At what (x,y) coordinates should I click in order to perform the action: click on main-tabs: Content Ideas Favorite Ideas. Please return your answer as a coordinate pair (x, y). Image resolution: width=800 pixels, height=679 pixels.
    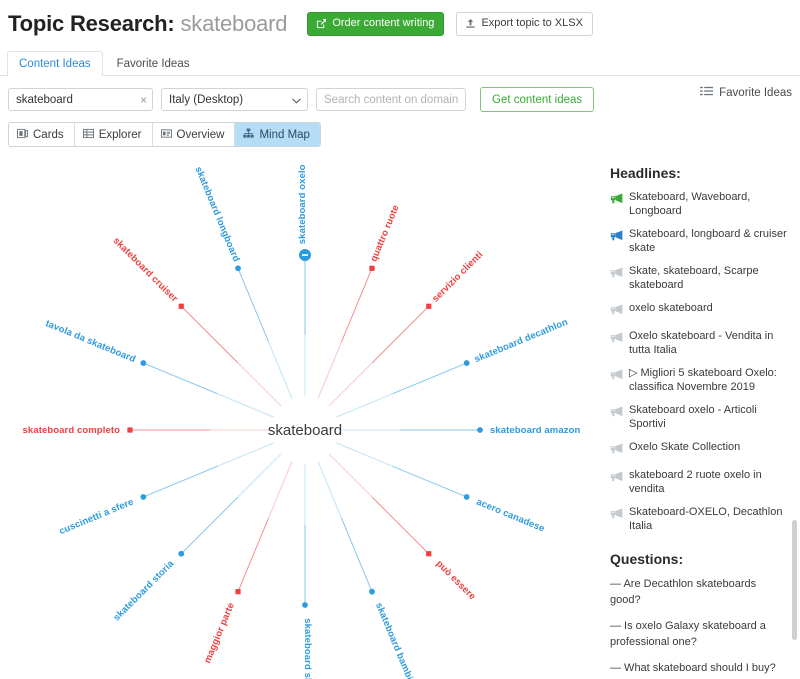
    Looking at the image, I should click on (400, 63).